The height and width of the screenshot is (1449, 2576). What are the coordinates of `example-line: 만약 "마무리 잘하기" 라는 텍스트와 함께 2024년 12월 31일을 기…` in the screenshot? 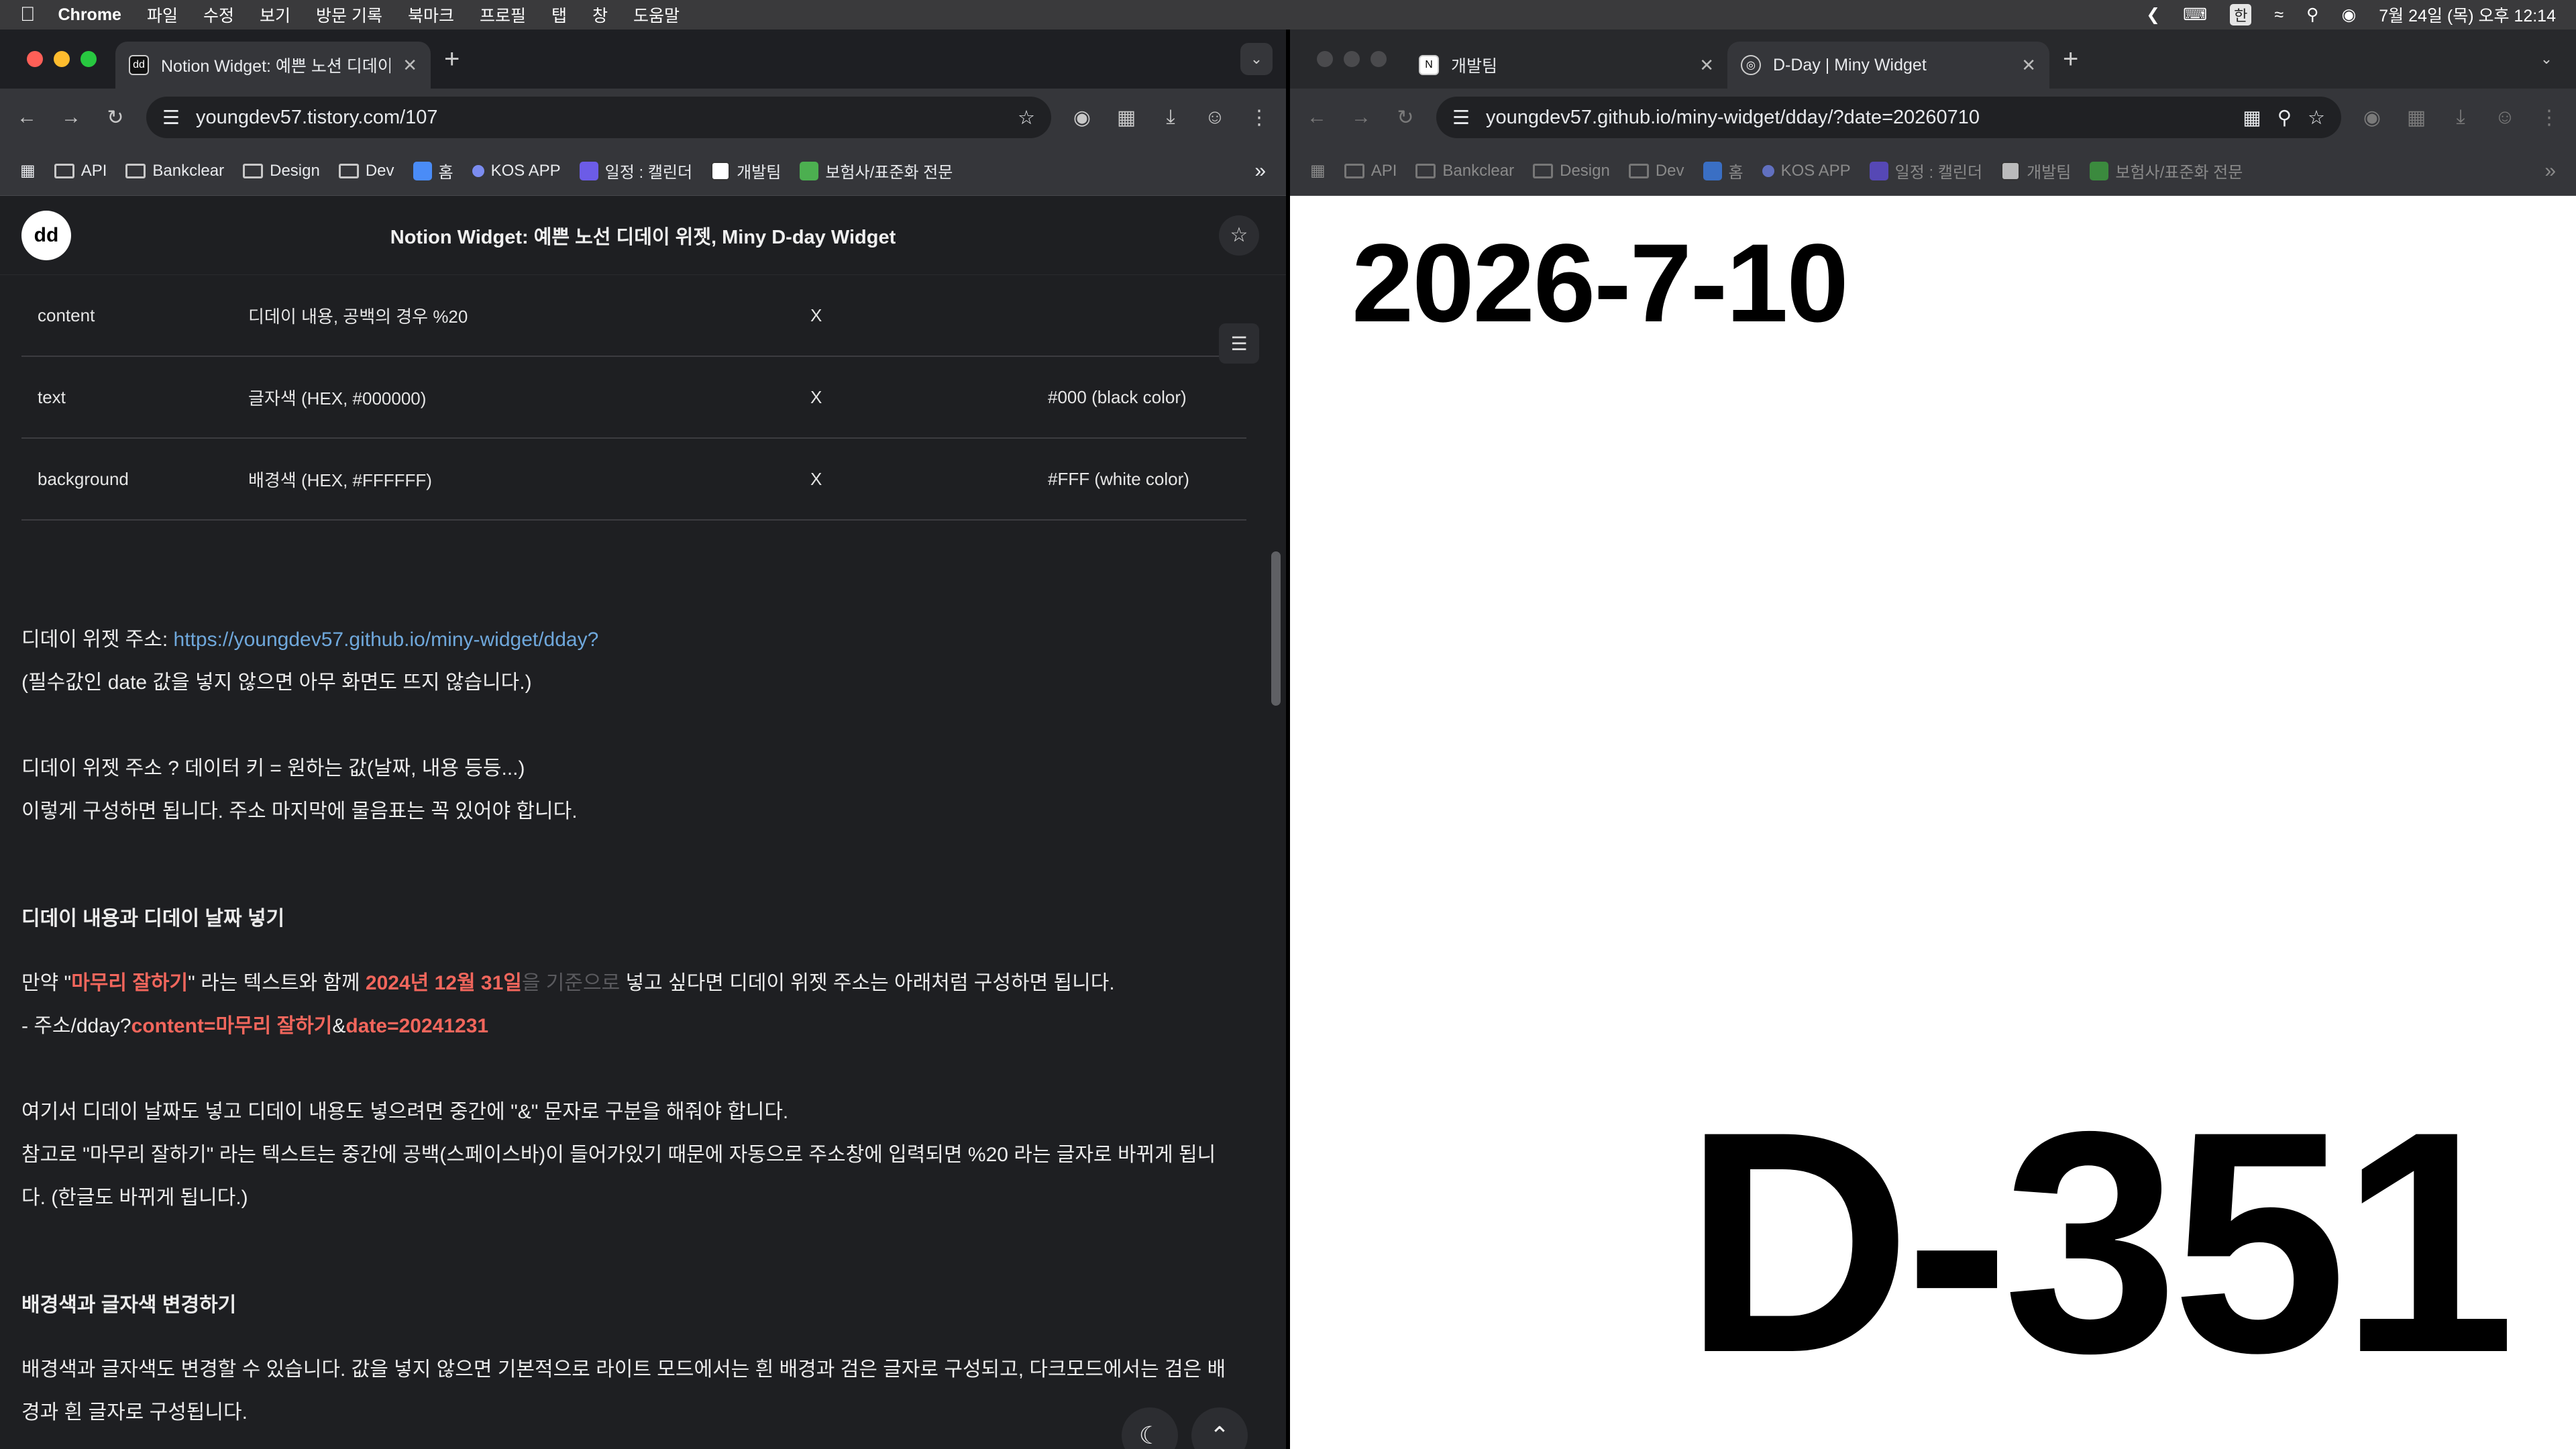 It's located at (635, 983).